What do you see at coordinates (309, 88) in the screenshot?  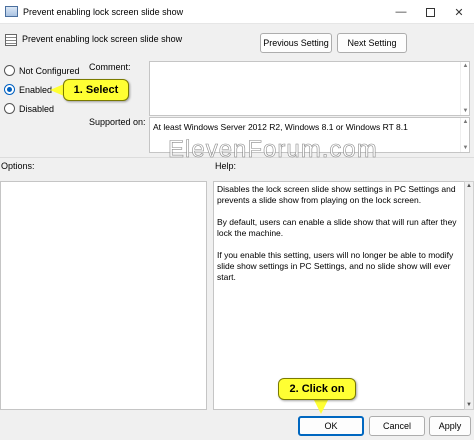 I see `comment-textarea: ▲ ▼` at bounding box center [309, 88].